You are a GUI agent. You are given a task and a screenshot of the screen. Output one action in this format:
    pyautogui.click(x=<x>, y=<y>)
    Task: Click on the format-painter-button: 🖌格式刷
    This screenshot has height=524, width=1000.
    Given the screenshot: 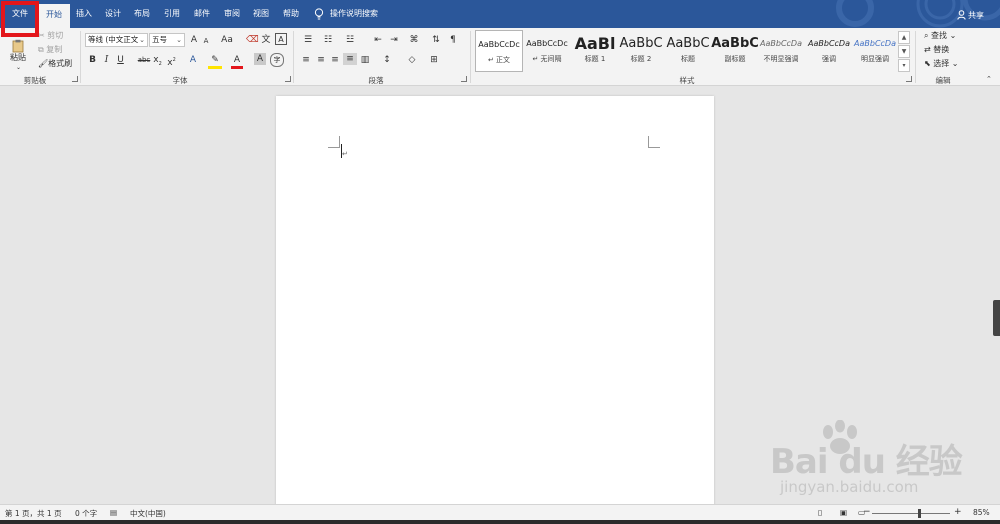 What is the action you would take?
    pyautogui.click(x=55, y=64)
    